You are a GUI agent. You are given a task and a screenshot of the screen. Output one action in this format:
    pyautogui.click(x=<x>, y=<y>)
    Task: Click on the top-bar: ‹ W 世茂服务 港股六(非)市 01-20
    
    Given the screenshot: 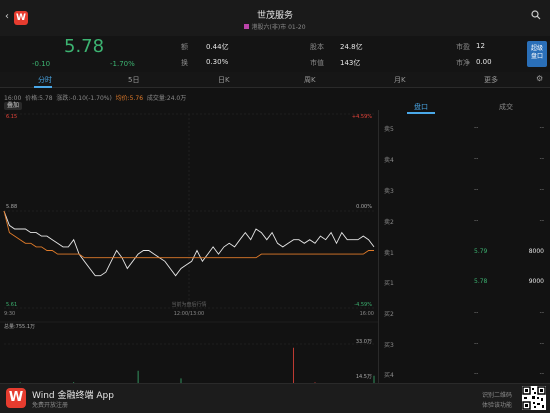 What is the action you would take?
    pyautogui.click(x=275, y=18)
    